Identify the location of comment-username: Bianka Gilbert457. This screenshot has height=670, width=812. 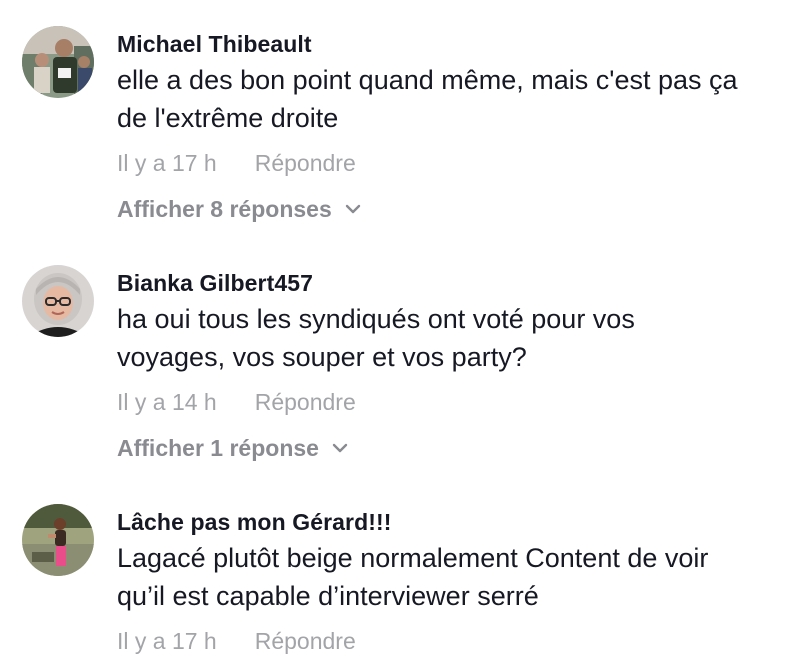
(464, 283).